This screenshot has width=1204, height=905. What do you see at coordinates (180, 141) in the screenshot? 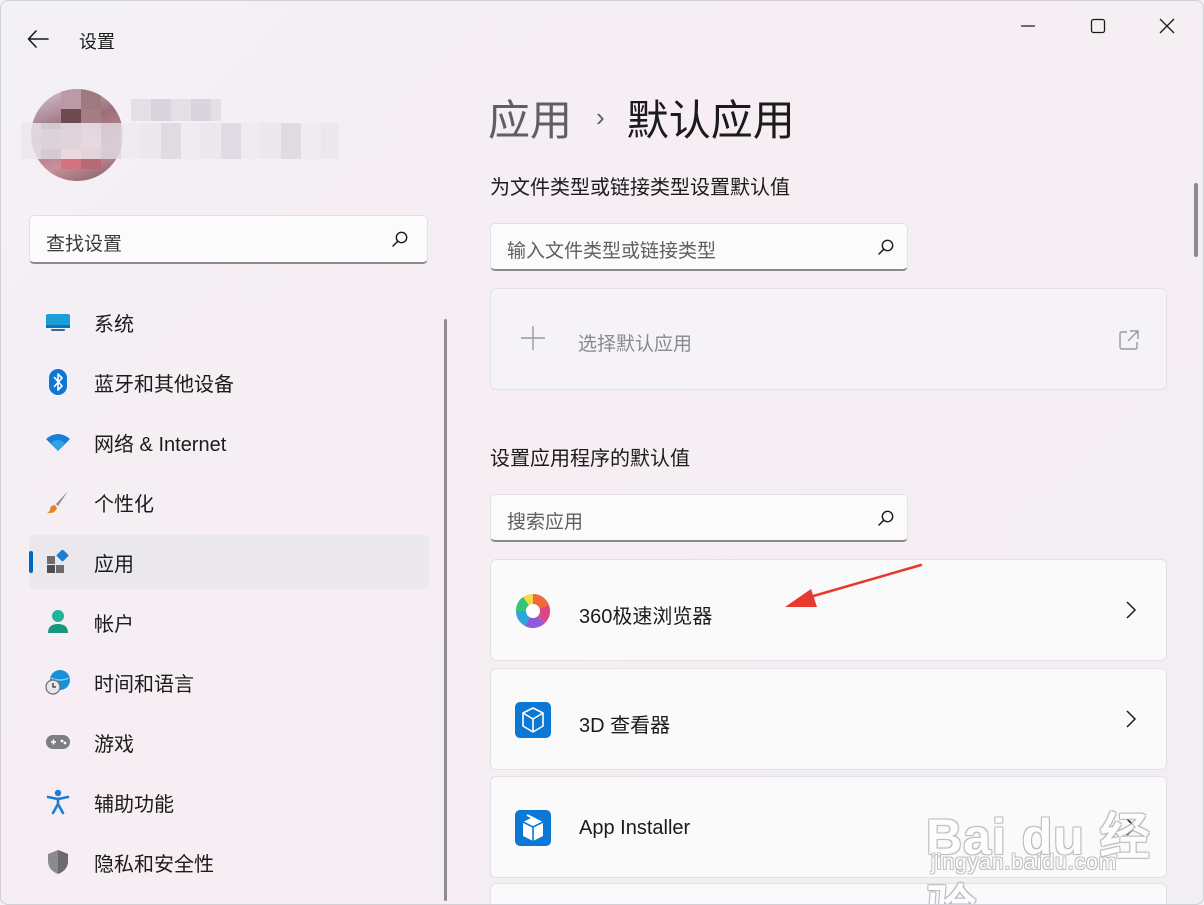
I see `profile-email-redacted` at bounding box center [180, 141].